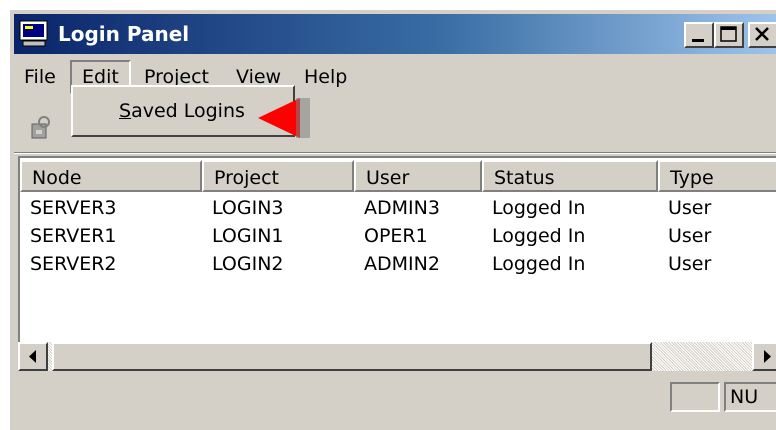  I want to click on cell-node: SERVER2, so click(73, 264).